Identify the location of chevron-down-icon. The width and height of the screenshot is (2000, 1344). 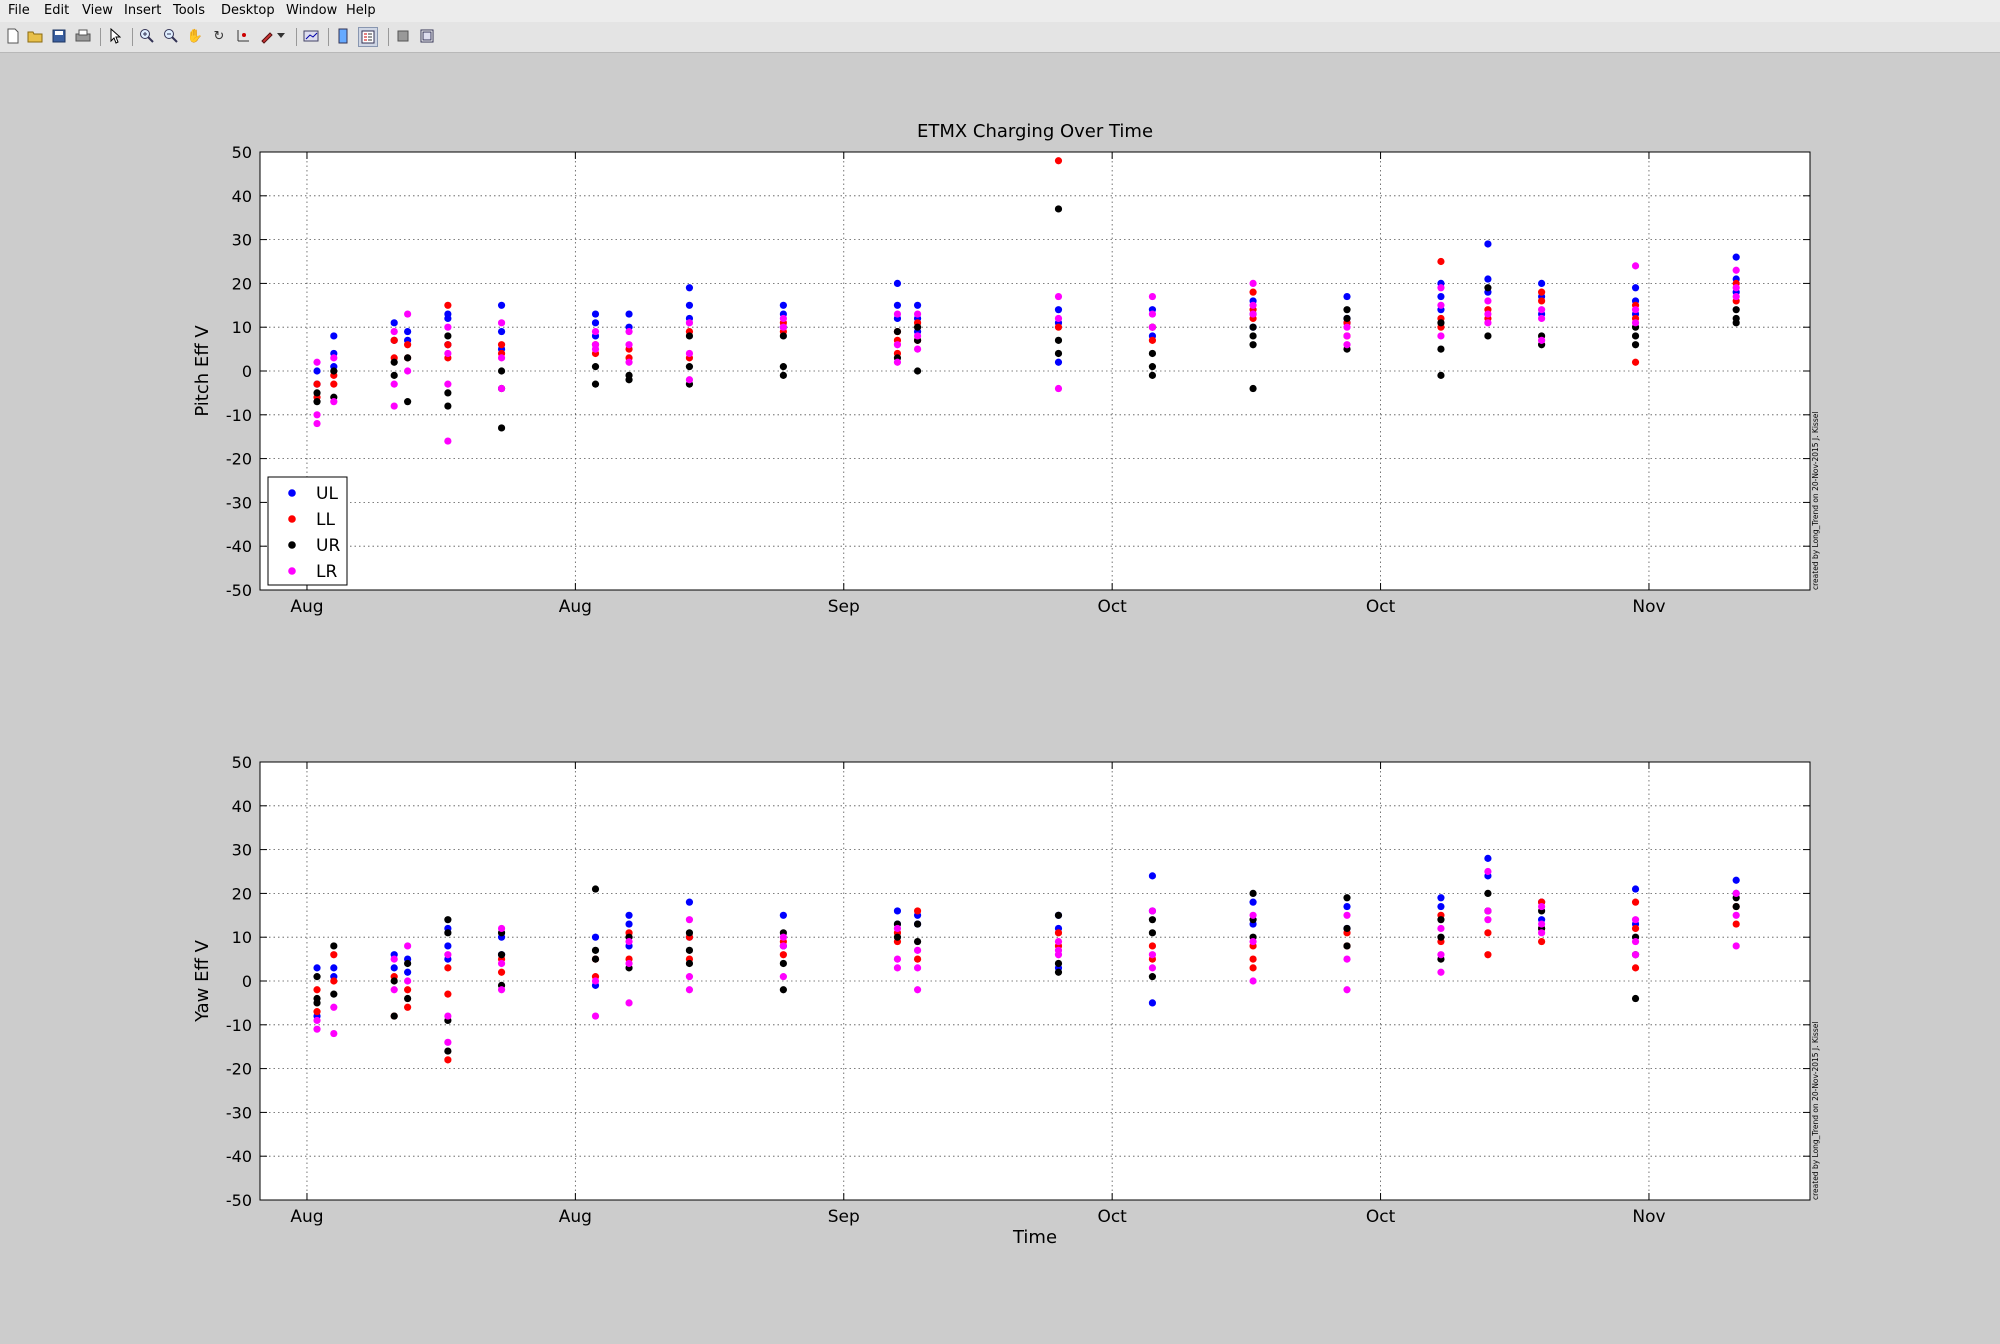
(281, 36).